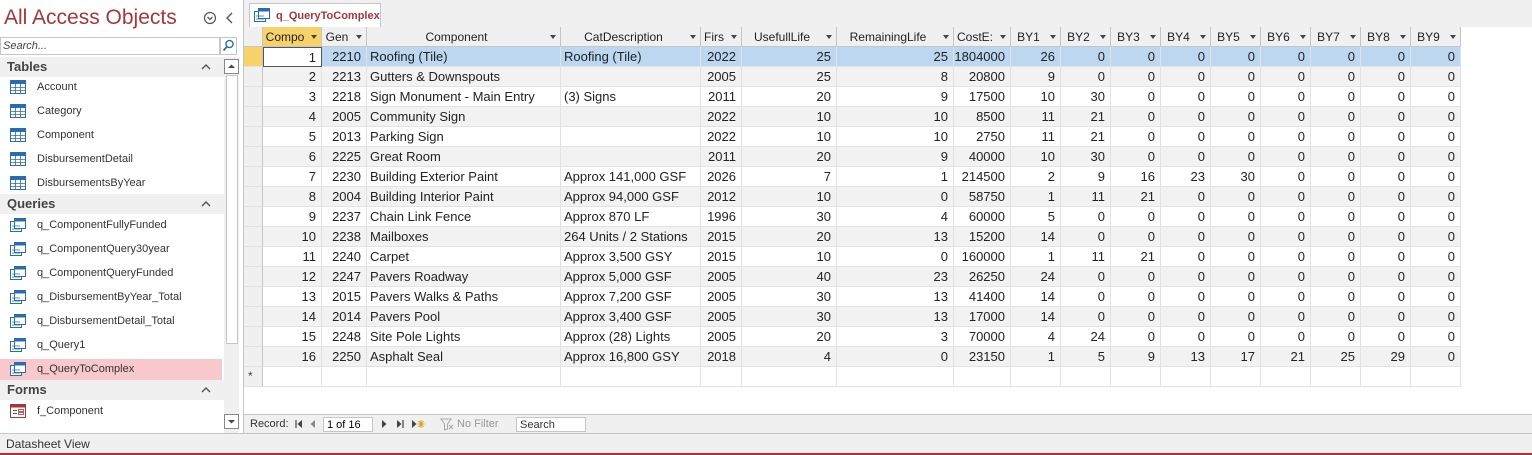 Image resolution: width=1532 pixels, height=455 pixels. I want to click on cell-by1: 11, so click(1036, 137).